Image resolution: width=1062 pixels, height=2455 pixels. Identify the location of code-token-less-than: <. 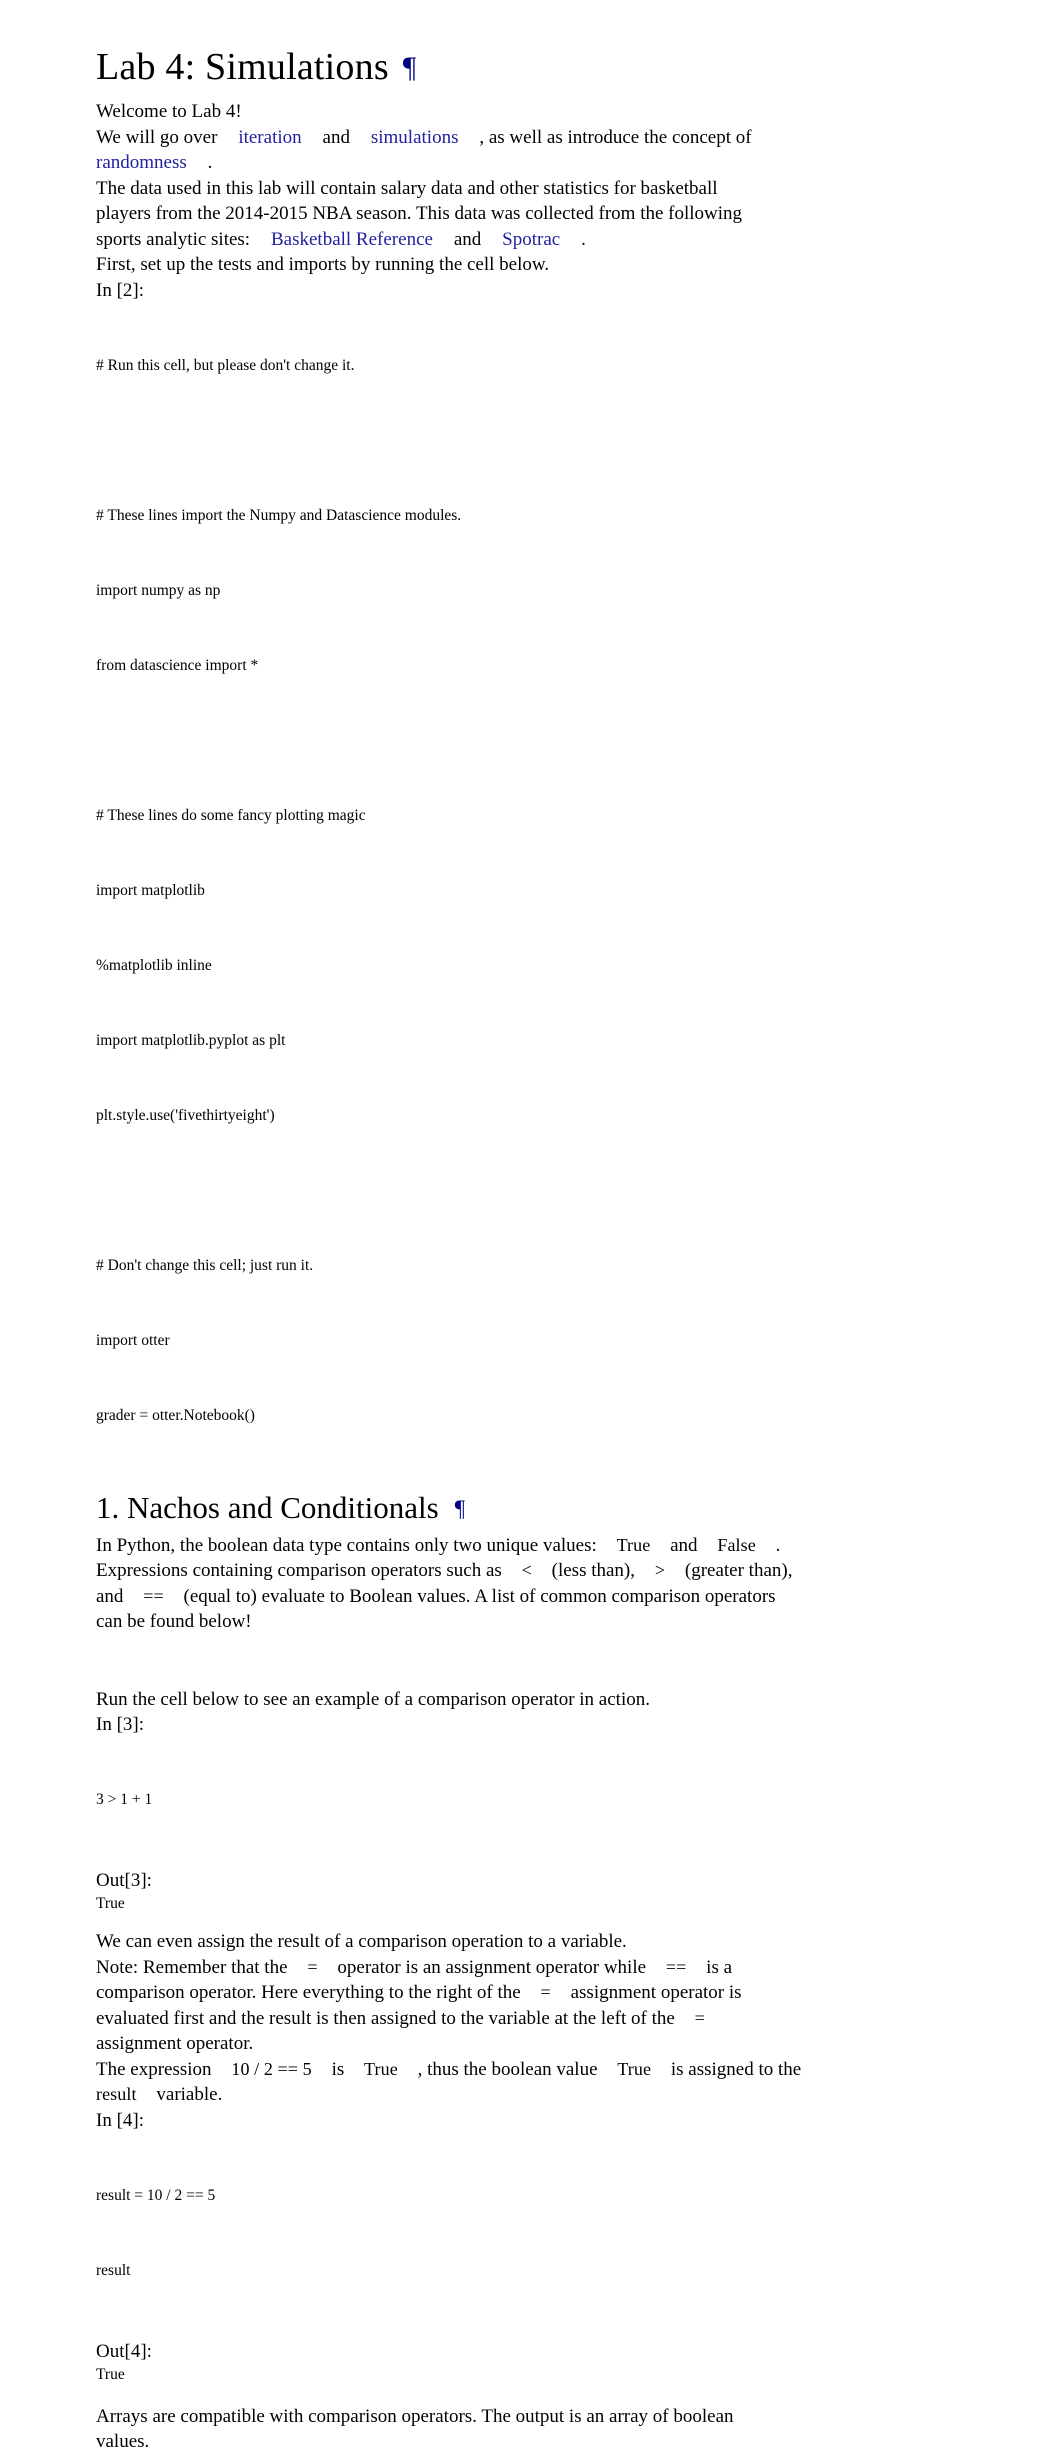
(526, 1570).